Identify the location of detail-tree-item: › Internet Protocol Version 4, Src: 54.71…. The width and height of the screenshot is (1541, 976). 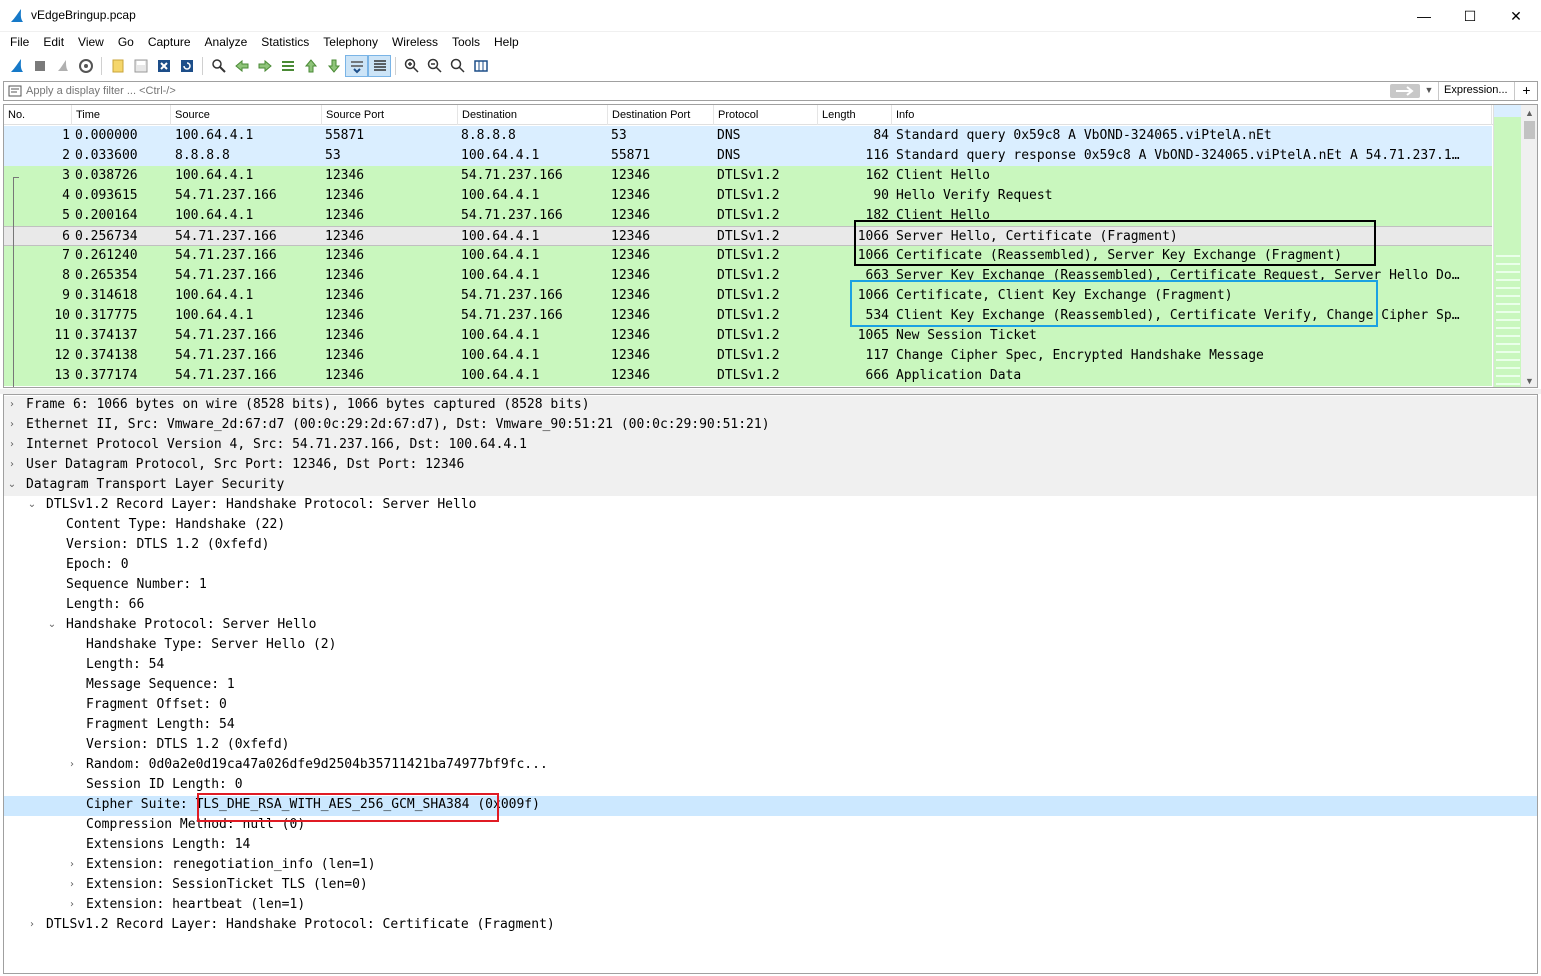
(770, 446).